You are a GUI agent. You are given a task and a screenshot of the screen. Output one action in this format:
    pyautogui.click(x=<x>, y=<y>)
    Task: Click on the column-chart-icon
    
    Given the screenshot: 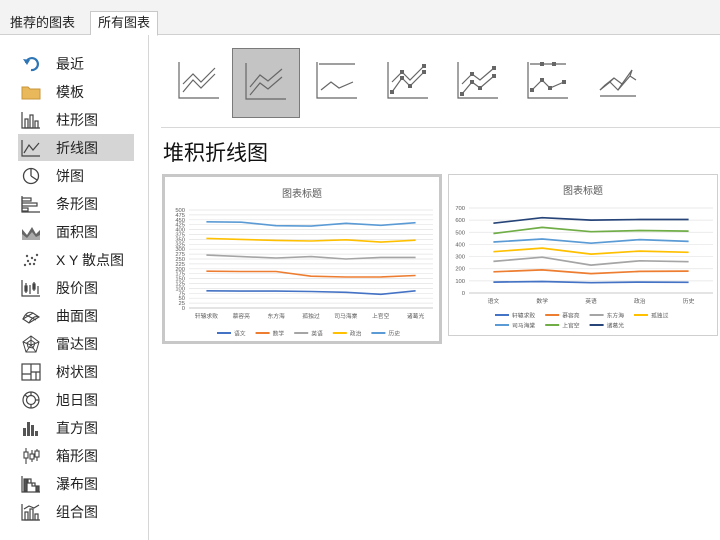 What is the action you would take?
    pyautogui.click(x=31, y=120)
    